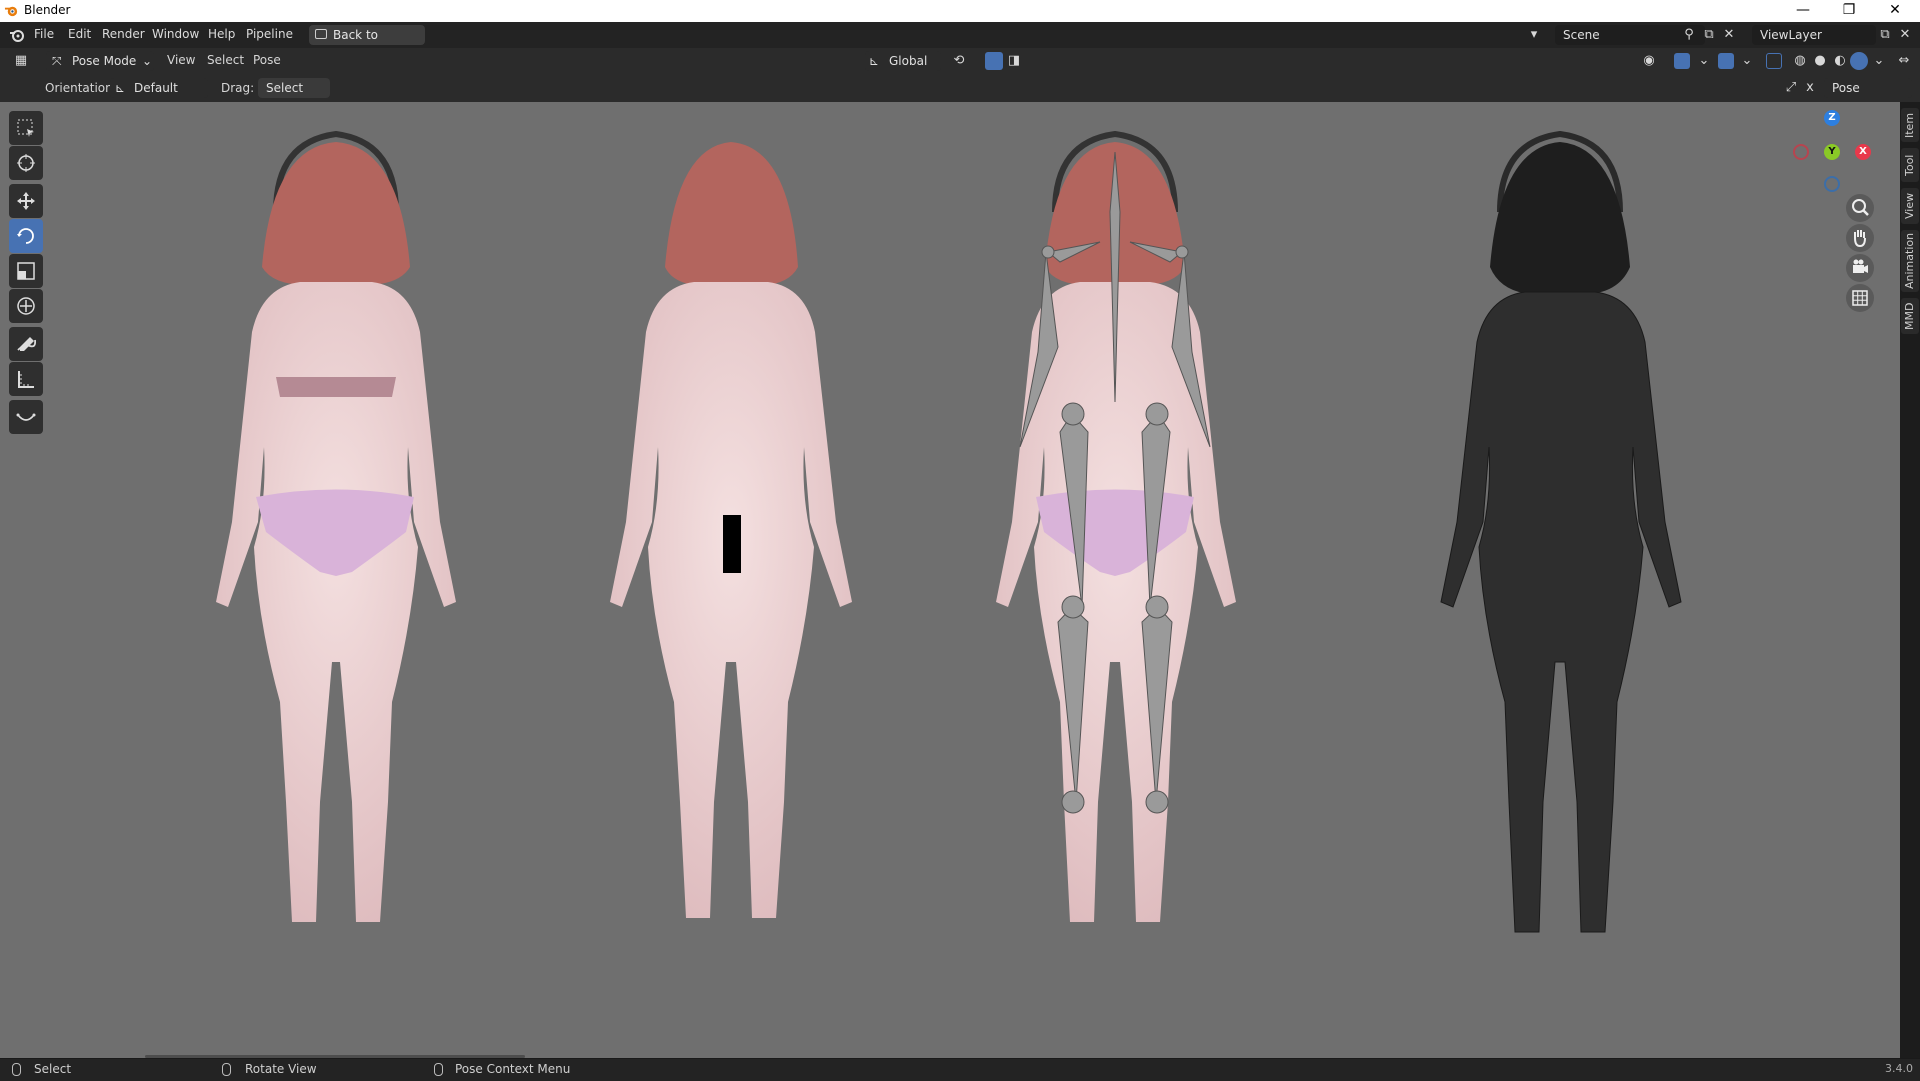 The image size is (1920, 1081). What do you see at coordinates (1879, 61) in the screenshot?
I see `shading-dropdown-icon: ⌄` at bounding box center [1879, 61].